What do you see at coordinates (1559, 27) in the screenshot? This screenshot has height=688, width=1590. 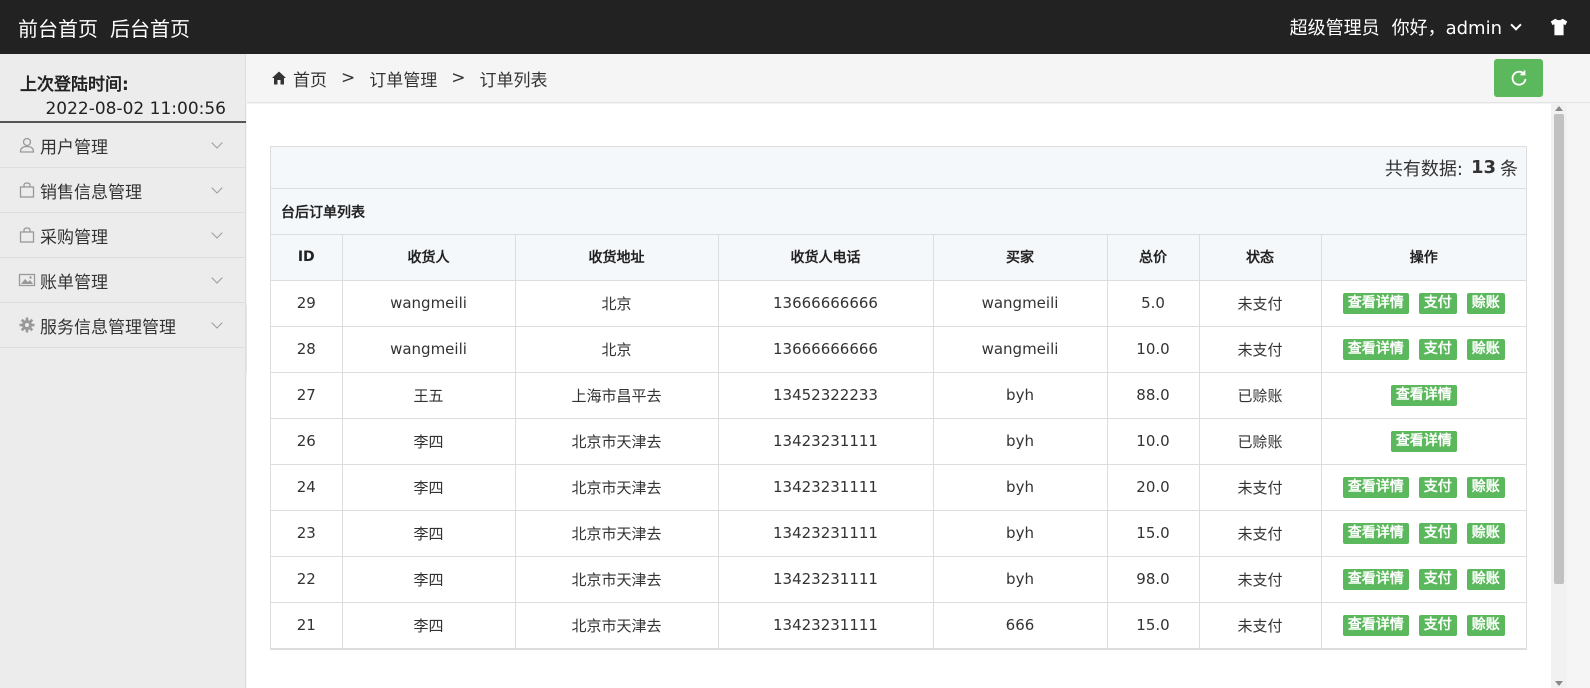 I see `tshirt-icon` at bounding box center [1559, 27].